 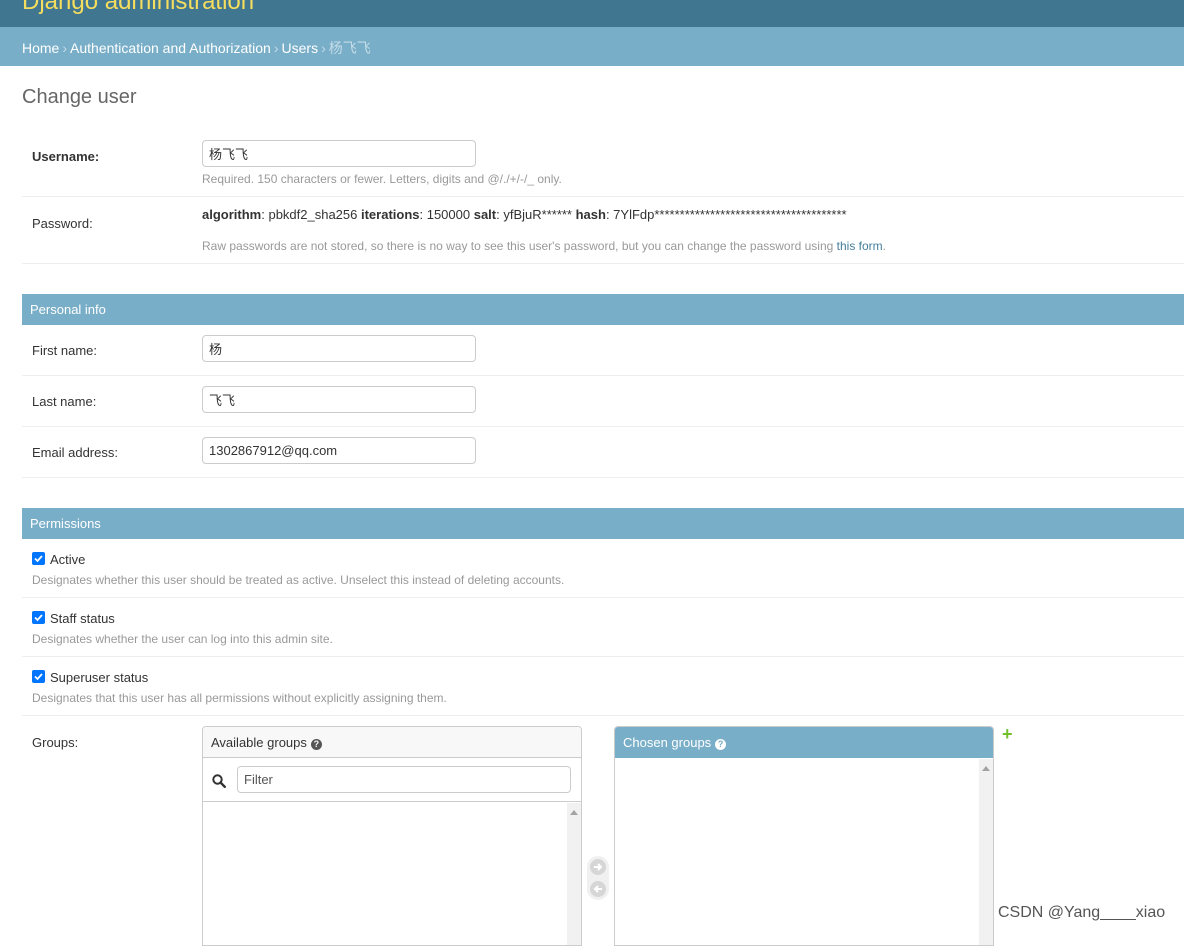 I want to click on chosen-groups-title-text: Chosen groups, so click(x=667, y=742).